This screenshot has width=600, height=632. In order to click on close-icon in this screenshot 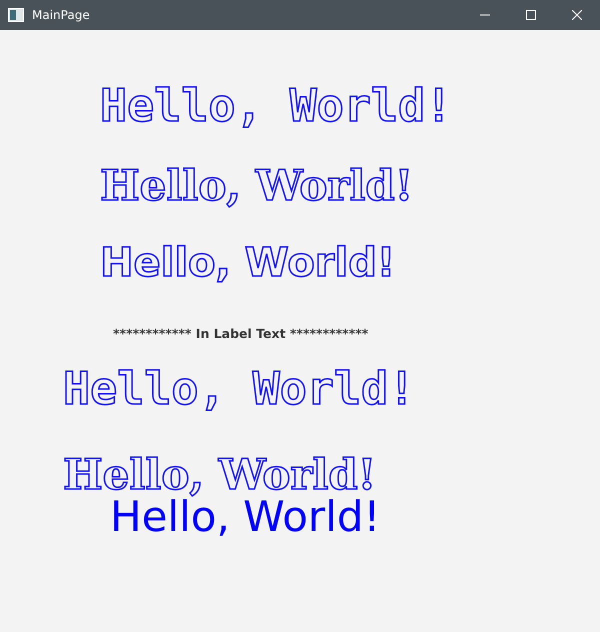, I will do `click(577, 15)`.